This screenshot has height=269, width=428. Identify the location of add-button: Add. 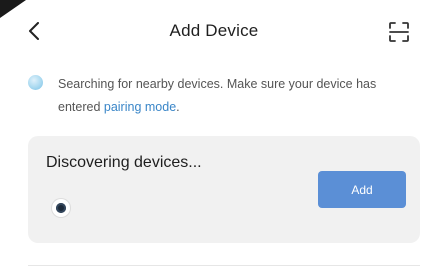
(362, 189).